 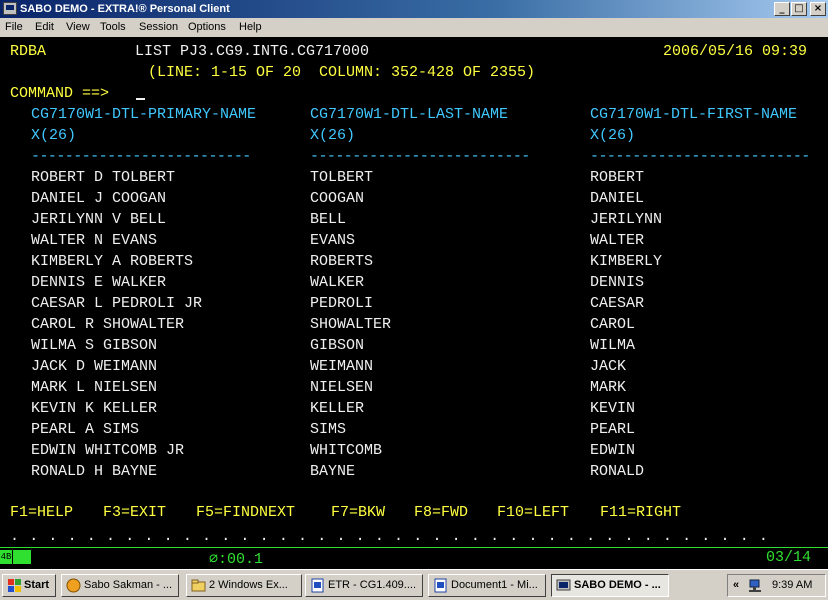 What do you see at coordinates (626, 261) in the screenshot?
I see `table-cell-first-name: KIMBERLY` at bounding box center [626, 261].